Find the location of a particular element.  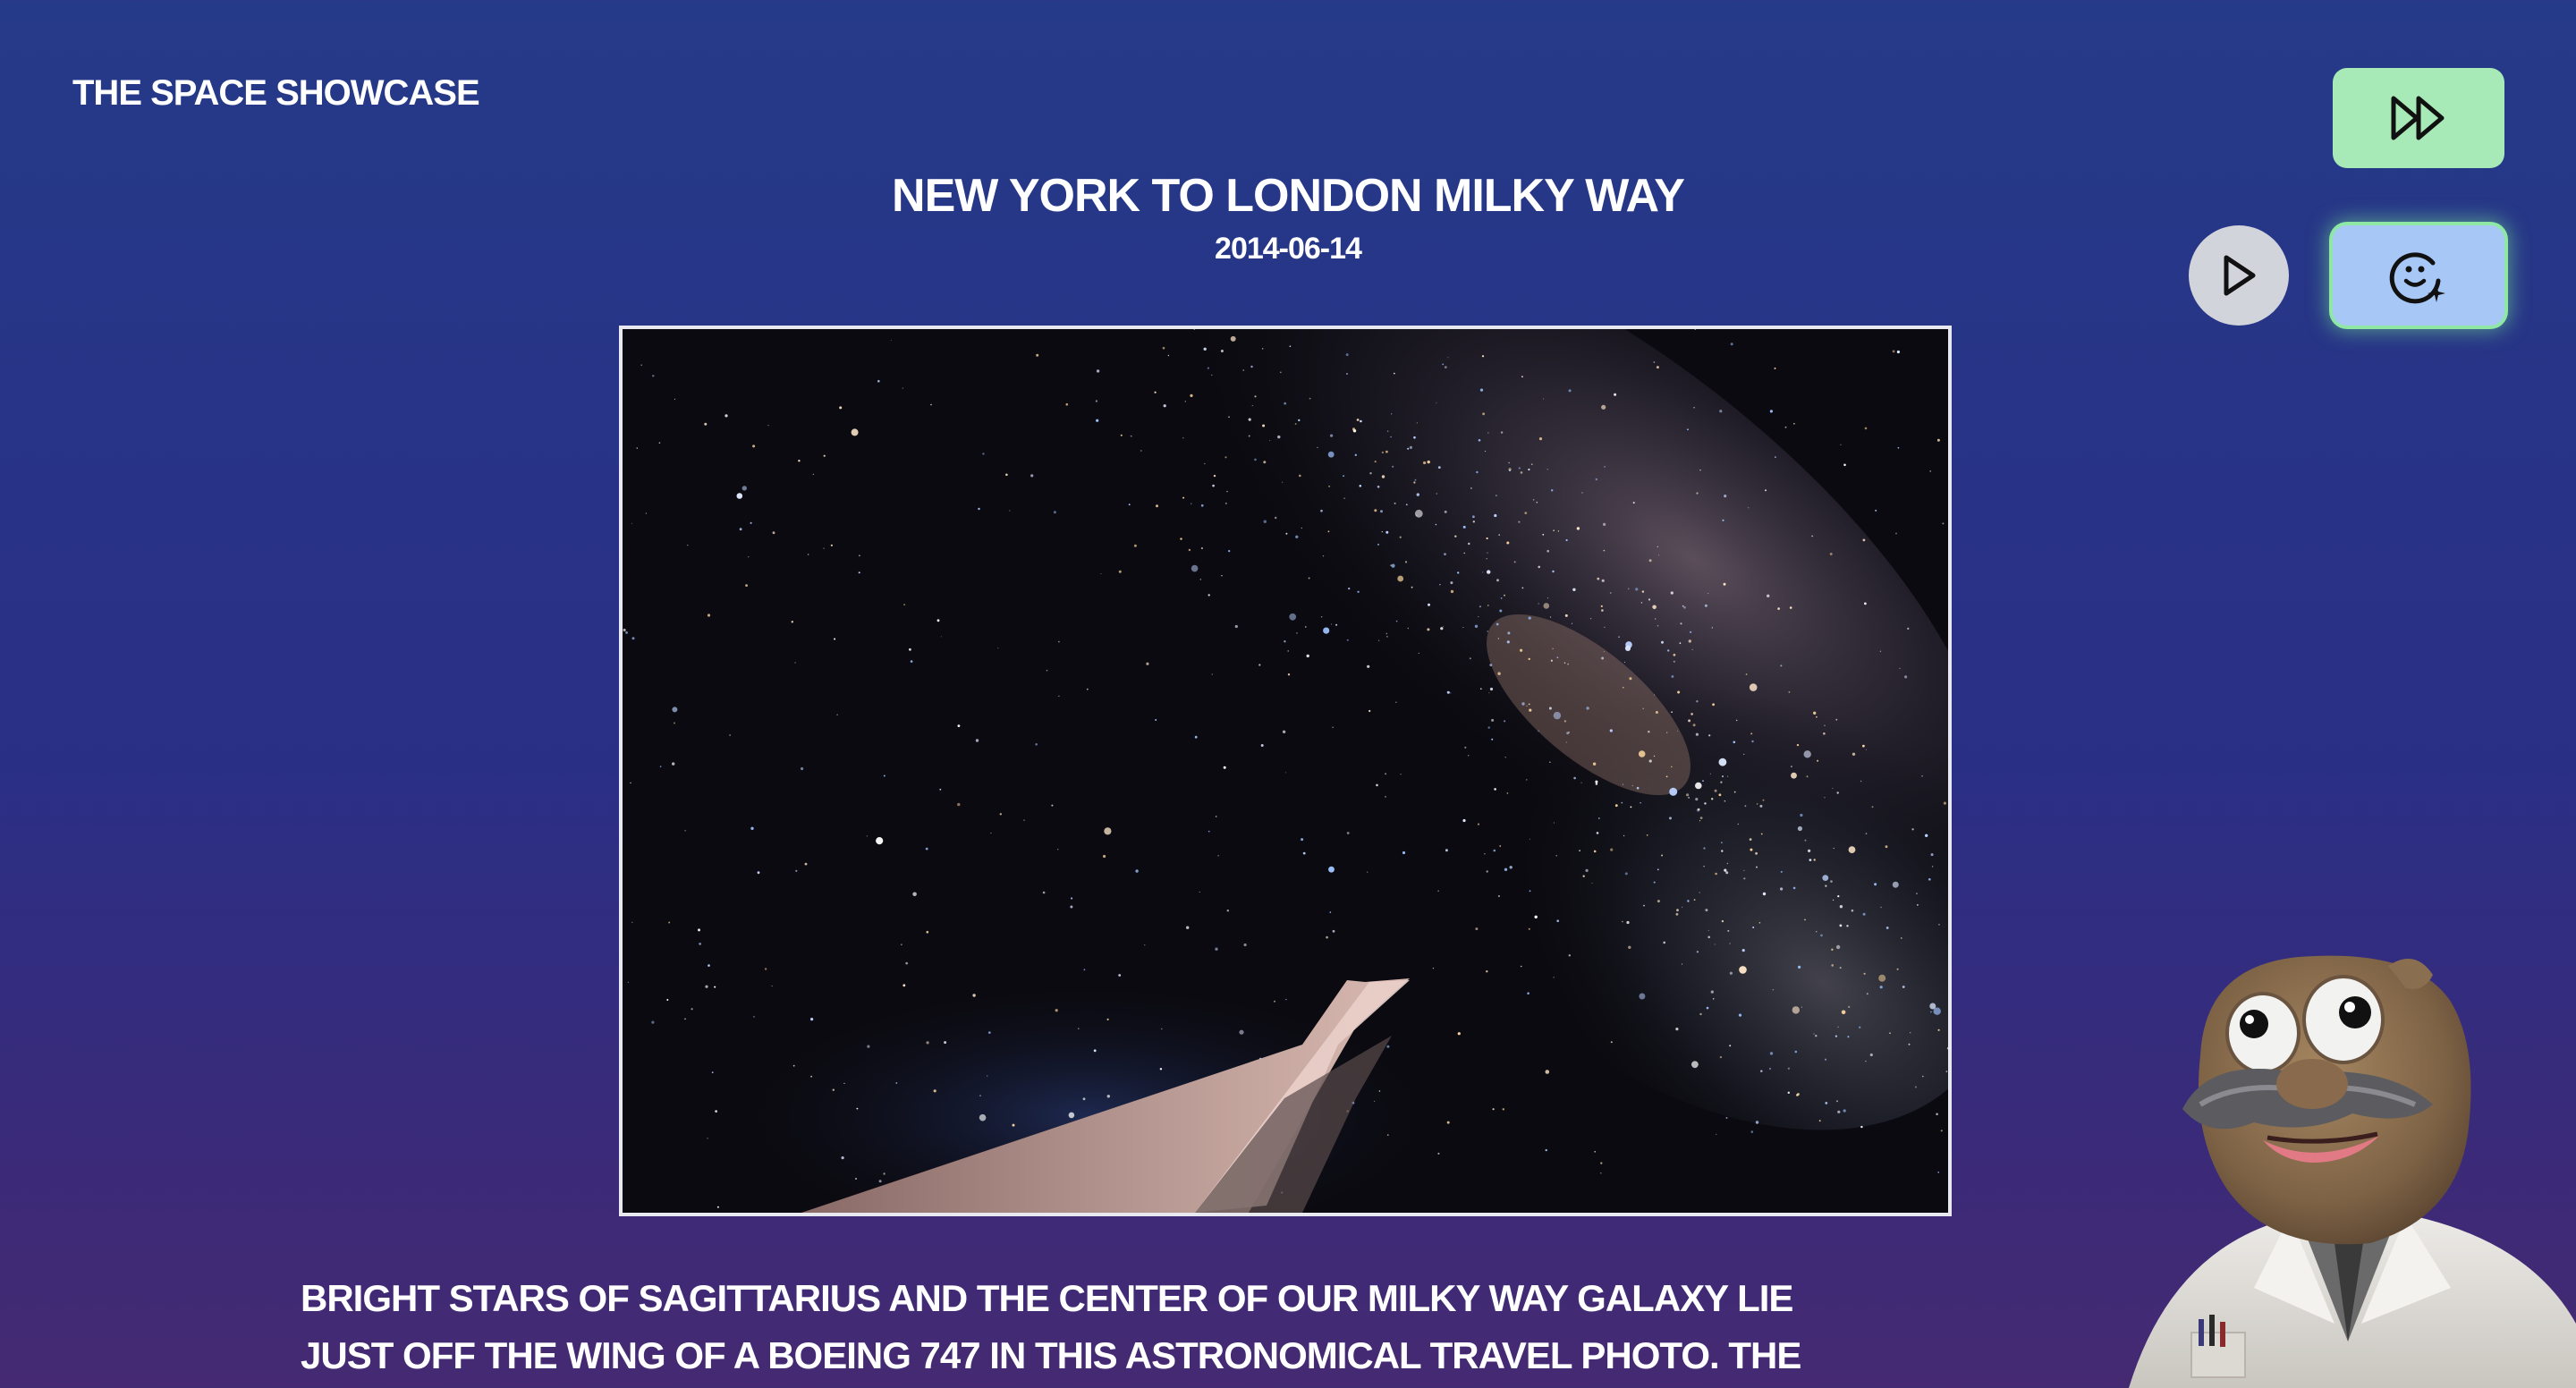

play-button is located at coordinates (2239, 275).